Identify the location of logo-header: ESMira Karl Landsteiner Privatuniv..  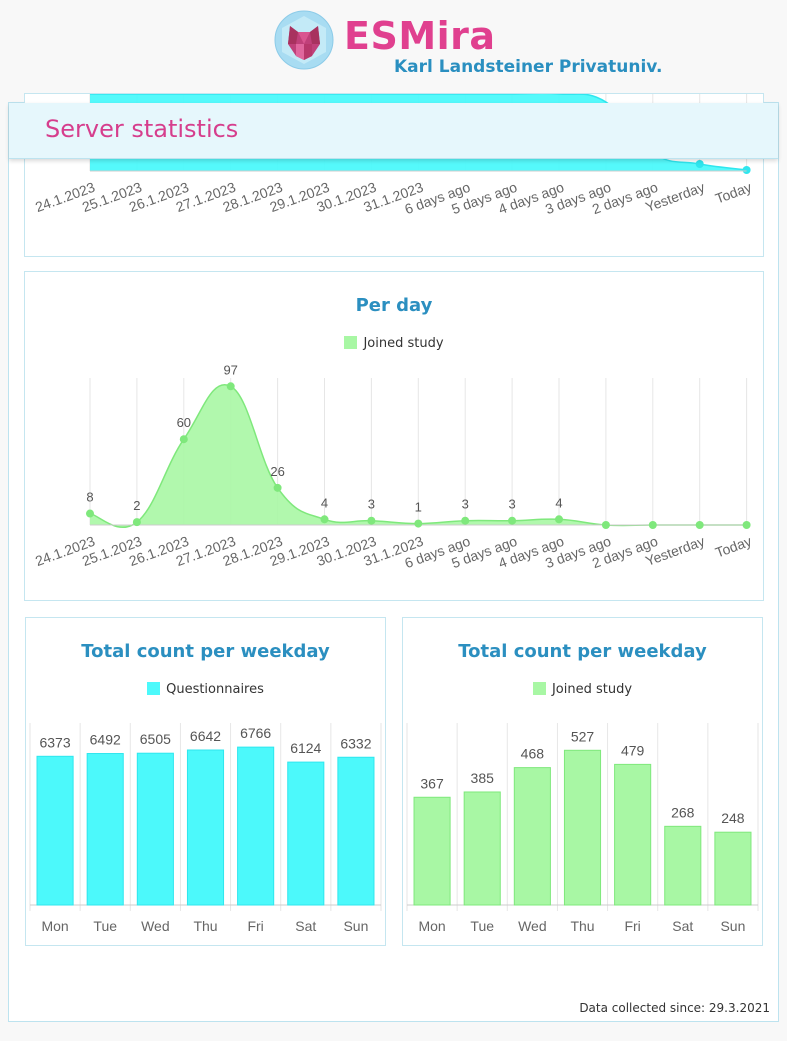
(467, 48).